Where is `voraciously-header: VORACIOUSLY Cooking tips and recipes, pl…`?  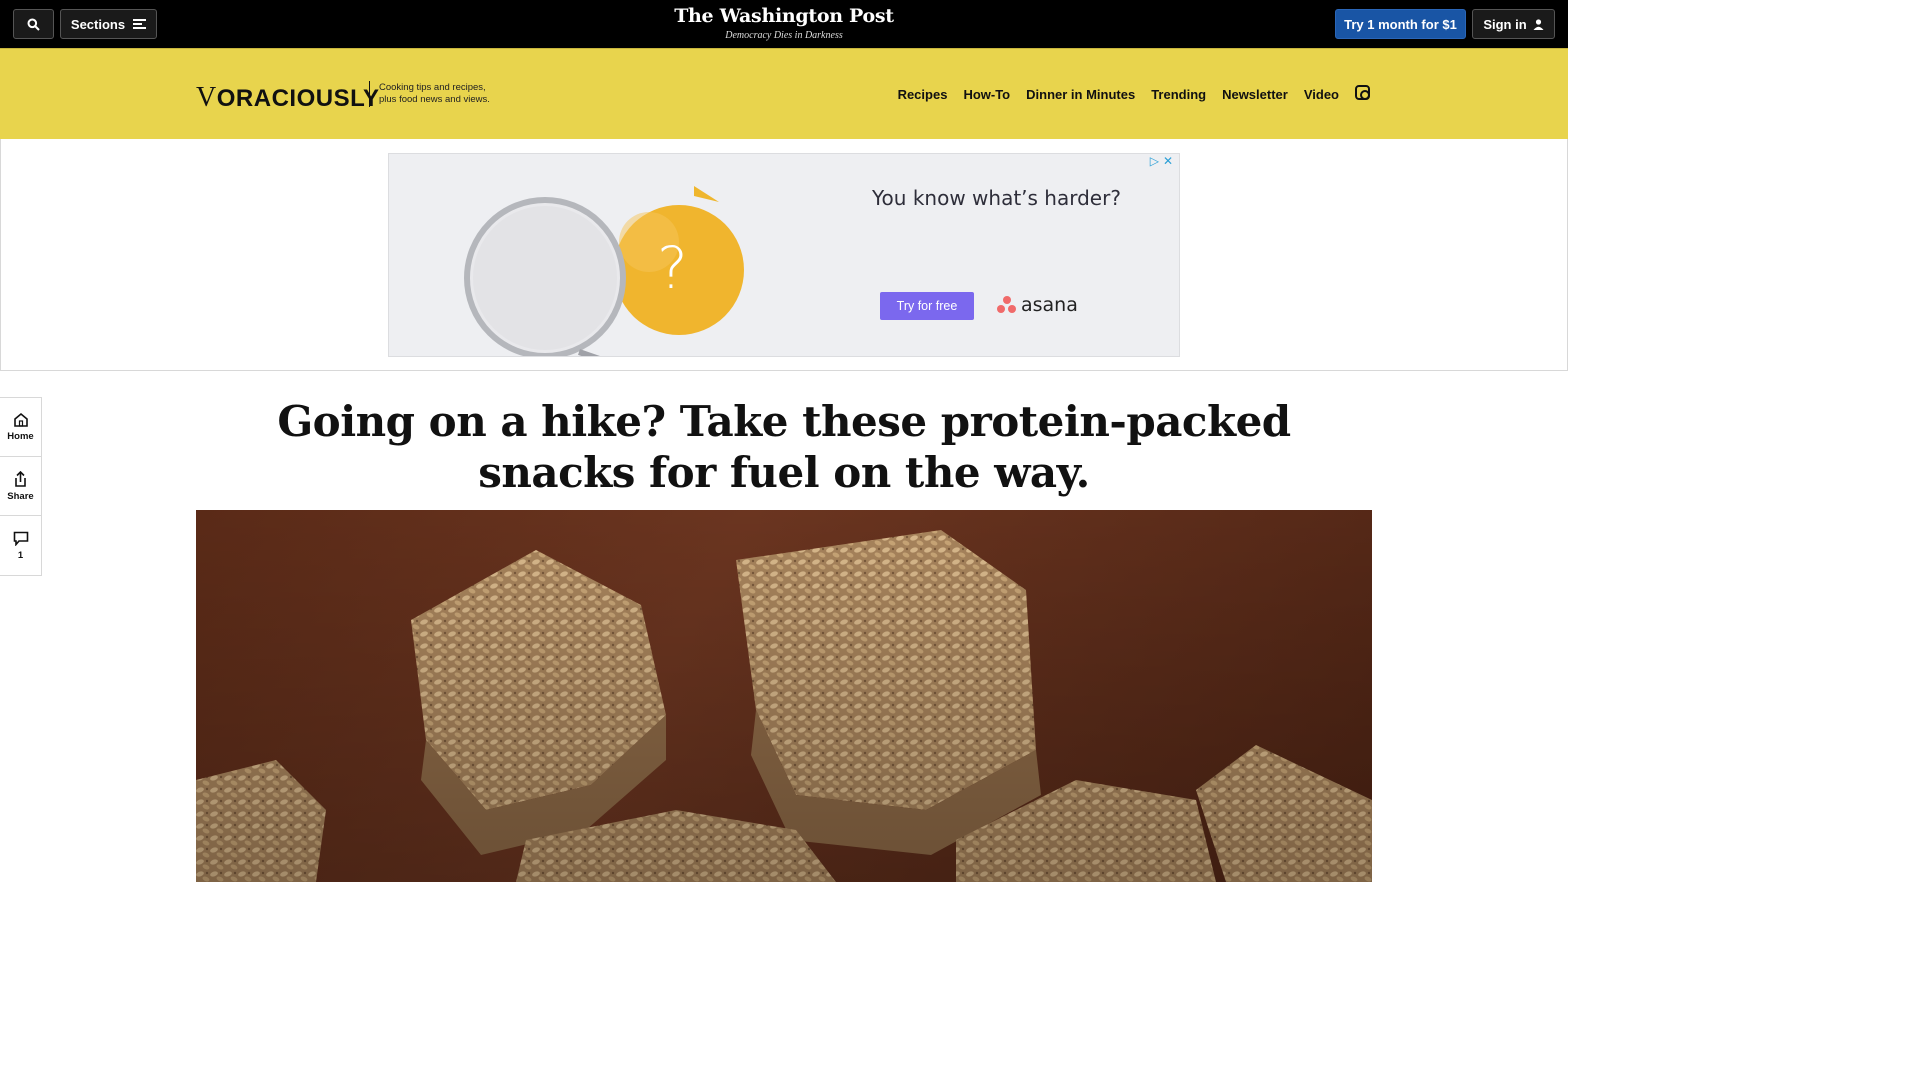 voraciously-header: VORACIOUSLY Cooking tips and recipes, pl… is located at coordinates (784, 93).